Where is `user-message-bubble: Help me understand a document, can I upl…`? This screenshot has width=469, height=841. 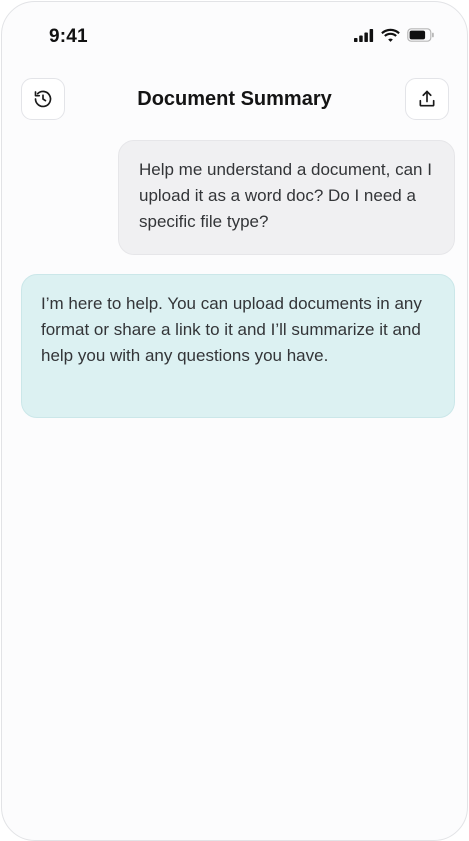 user-message-bubble: Help me understand a document, can I upl… is located at coordinates (286, 197).